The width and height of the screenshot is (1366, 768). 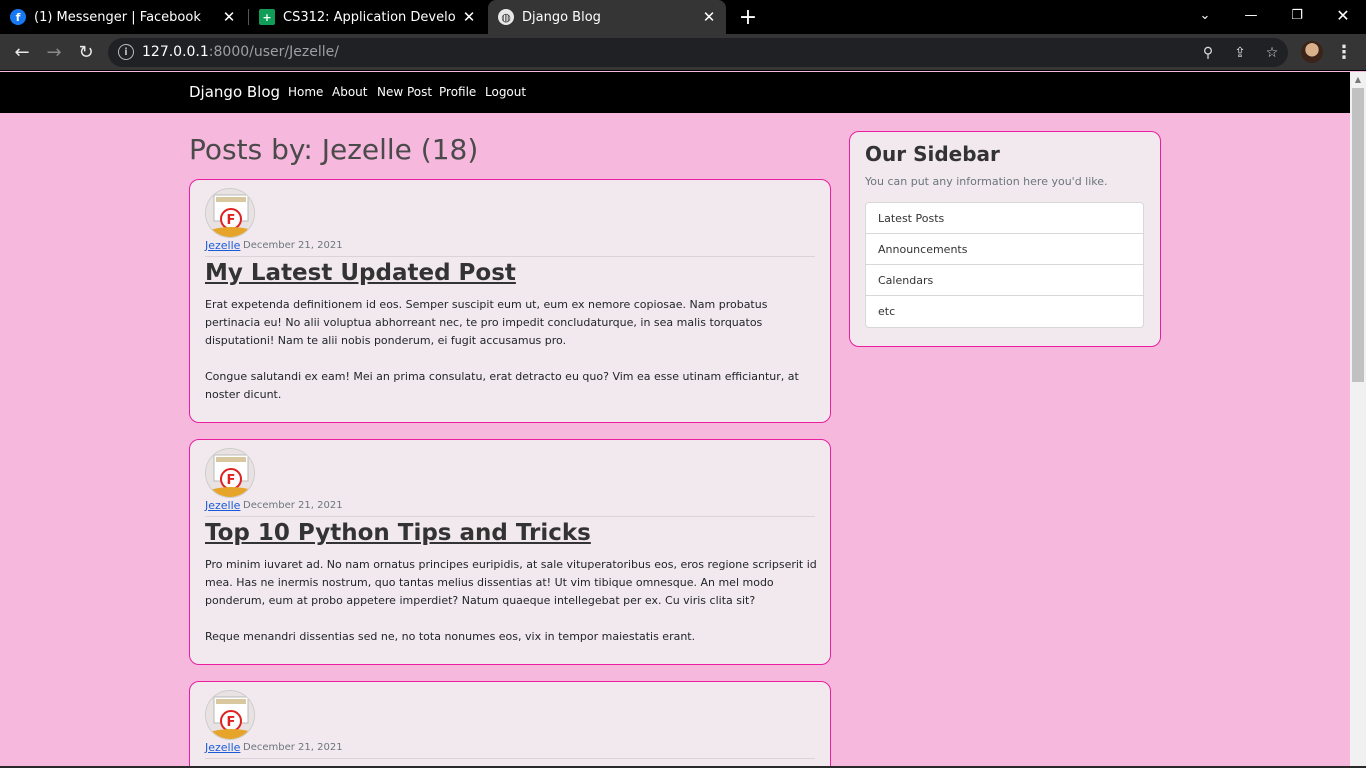 I want to click on page-title: Posts by: Jezelle (18), so click(x=334, y=149).